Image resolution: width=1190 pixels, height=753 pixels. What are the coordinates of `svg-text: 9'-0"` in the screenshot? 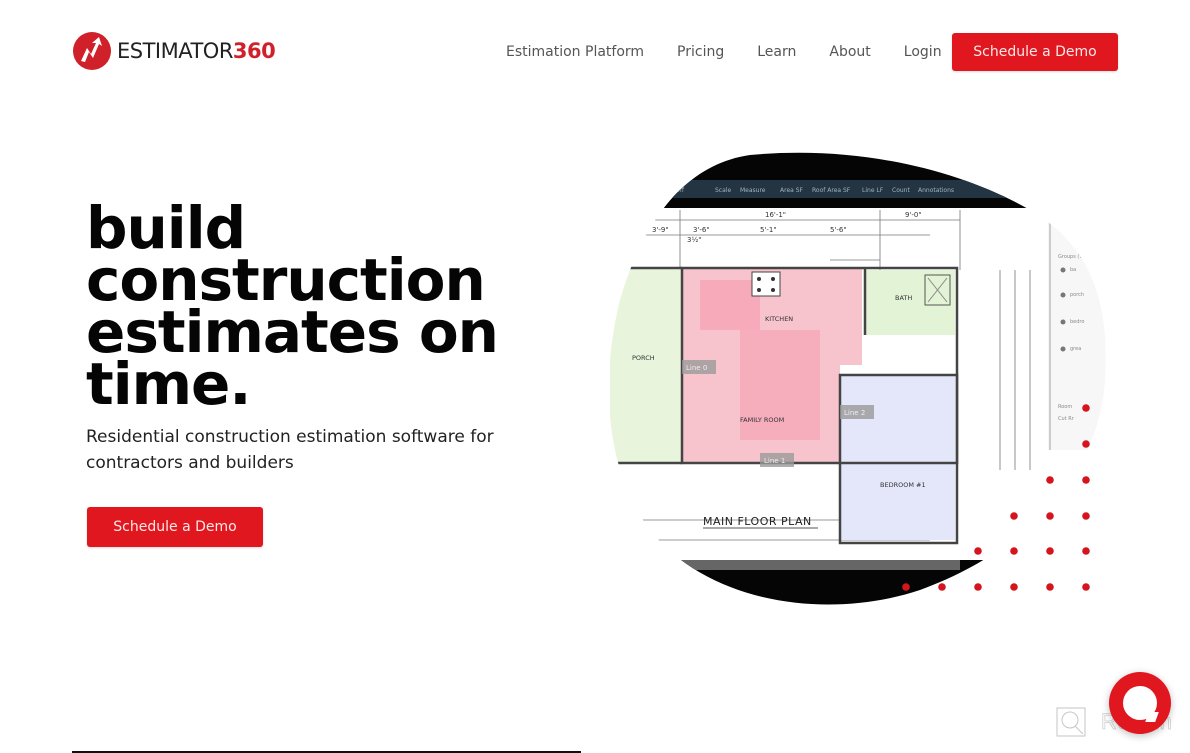 It's located at (913, 215).